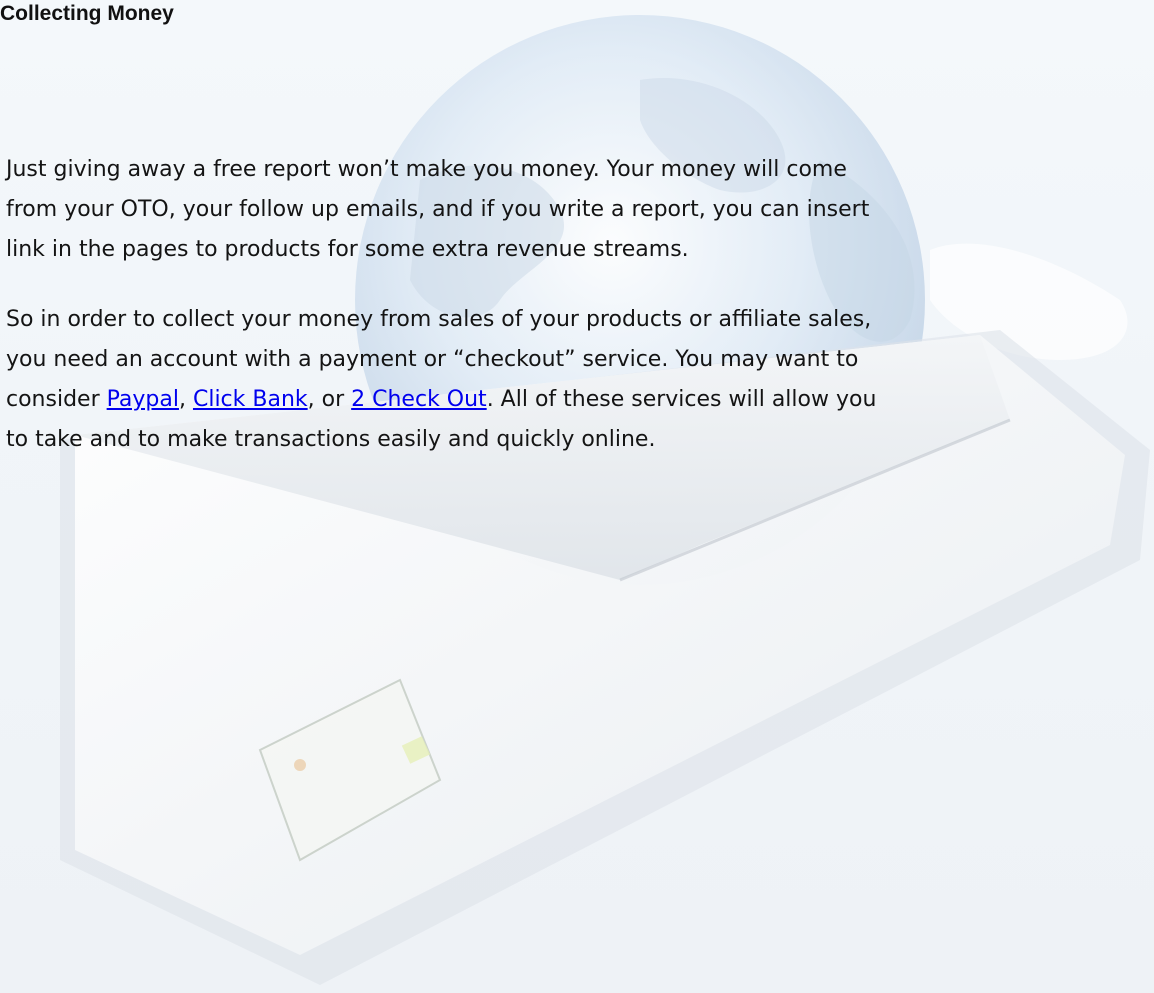 Image resolution: width=1154 pixels, height=993 pixels. Describe the element at coordinates (681, 399) in the screenshot. I see `text-continuation: . All of these services will allow you` at that location.